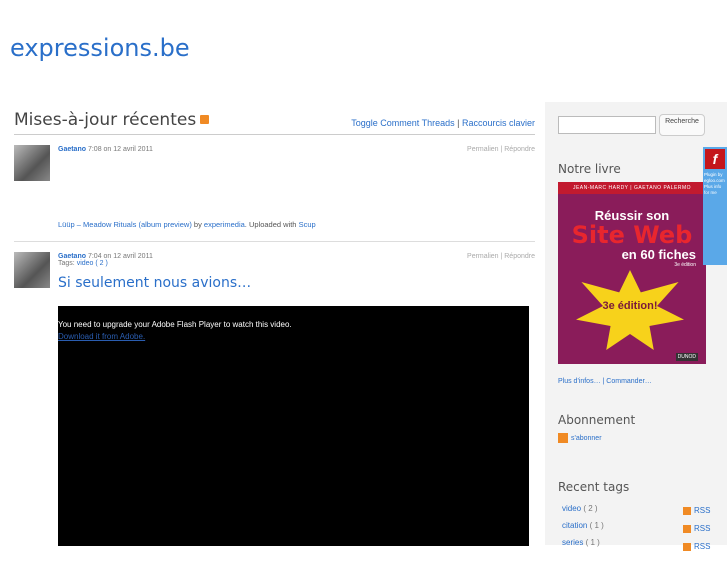  What do you see at coordinates (685, 265) in the screenshot?
I see `book-edition-small: 3e édition` at bounding box center [685, 265].